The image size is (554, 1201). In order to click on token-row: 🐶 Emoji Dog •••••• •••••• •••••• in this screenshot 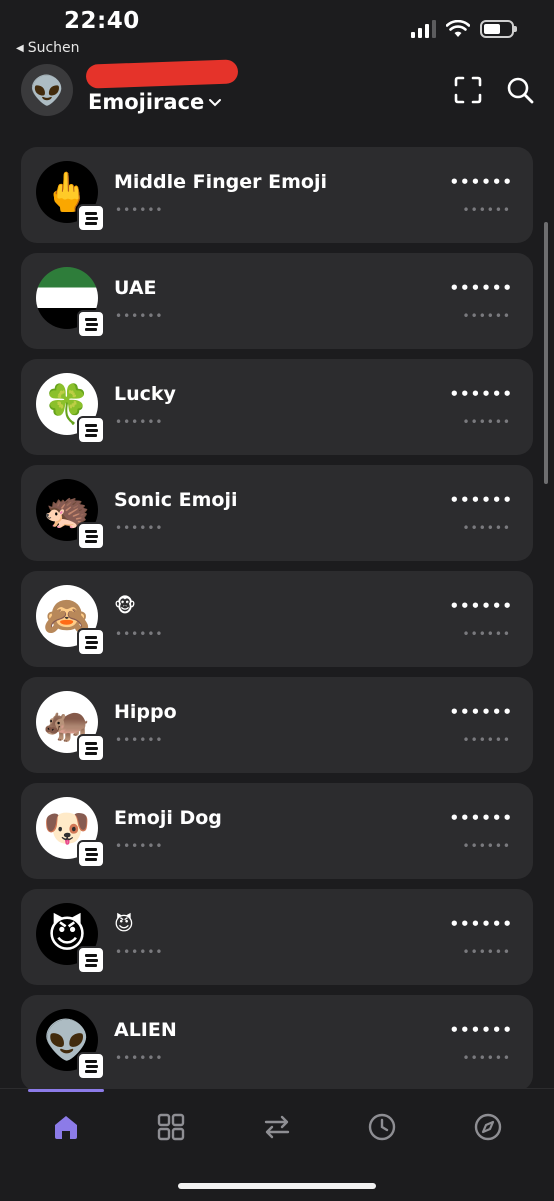, I will do `click(277, 831)`.